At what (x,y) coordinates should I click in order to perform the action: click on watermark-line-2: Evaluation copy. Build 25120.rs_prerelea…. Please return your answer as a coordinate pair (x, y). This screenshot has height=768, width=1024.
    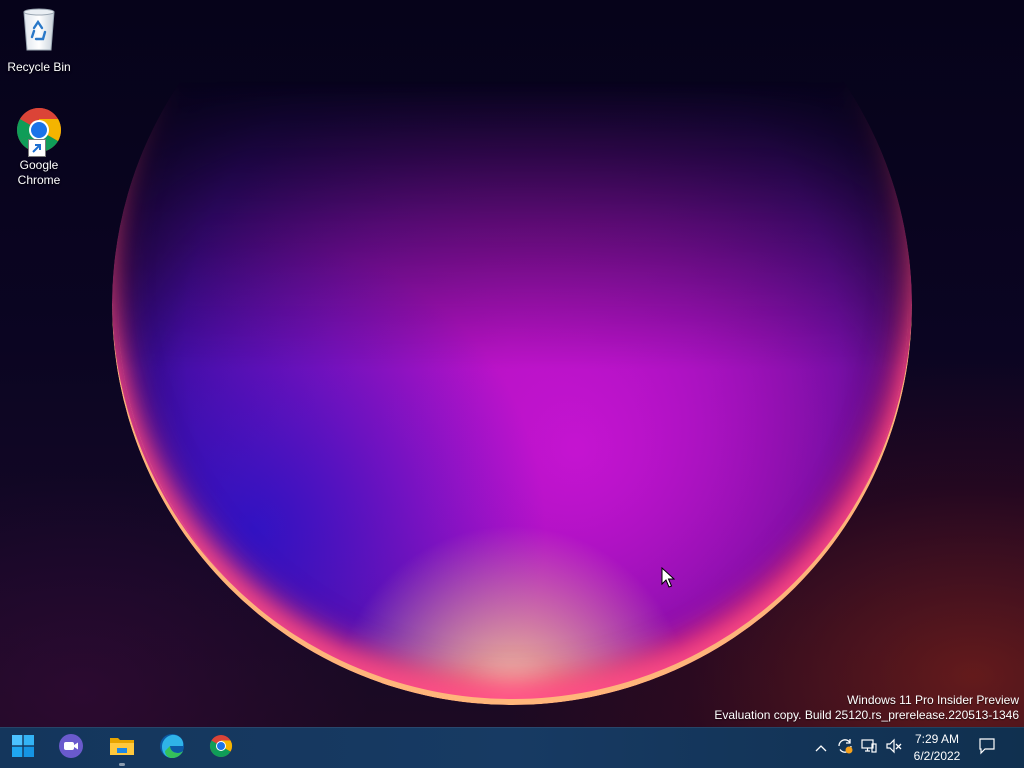
    Looking at the image, I should click on (866, 715).